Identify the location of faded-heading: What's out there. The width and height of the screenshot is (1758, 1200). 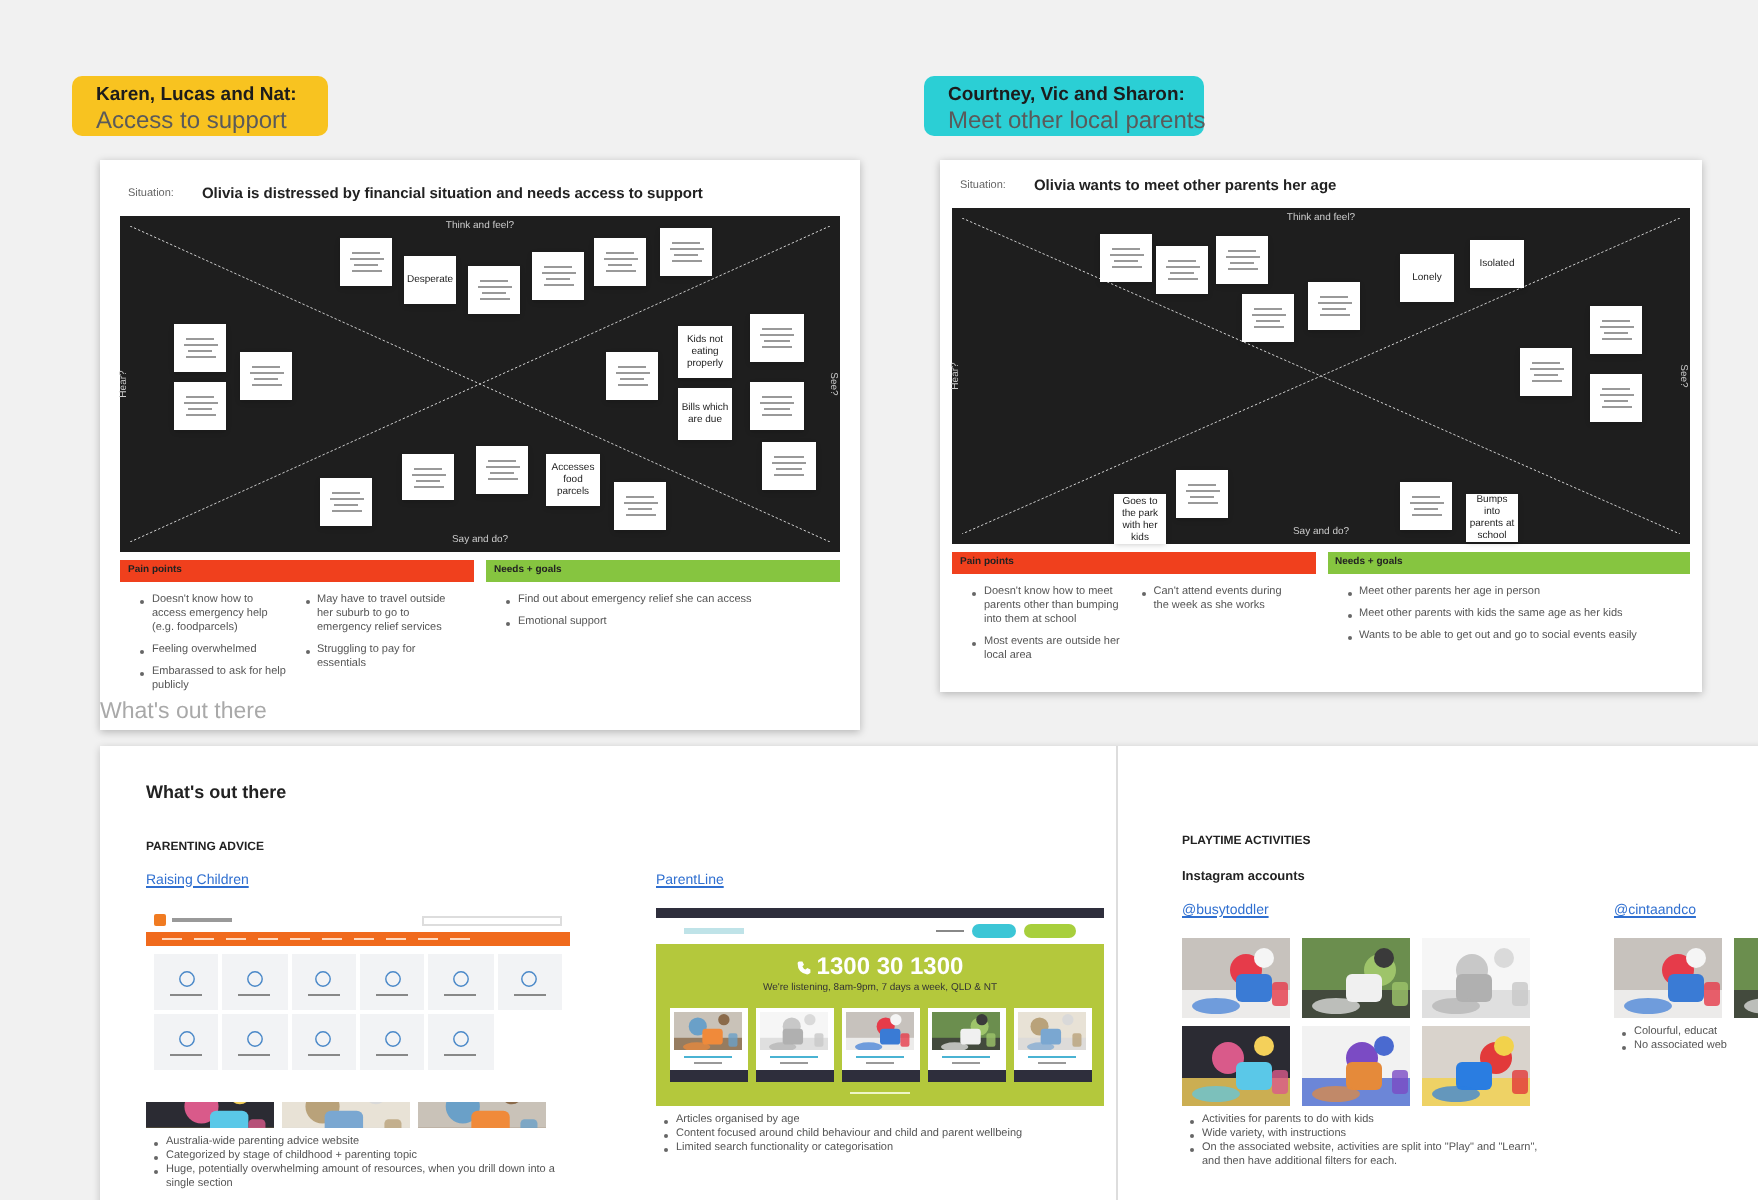
(183, 713).